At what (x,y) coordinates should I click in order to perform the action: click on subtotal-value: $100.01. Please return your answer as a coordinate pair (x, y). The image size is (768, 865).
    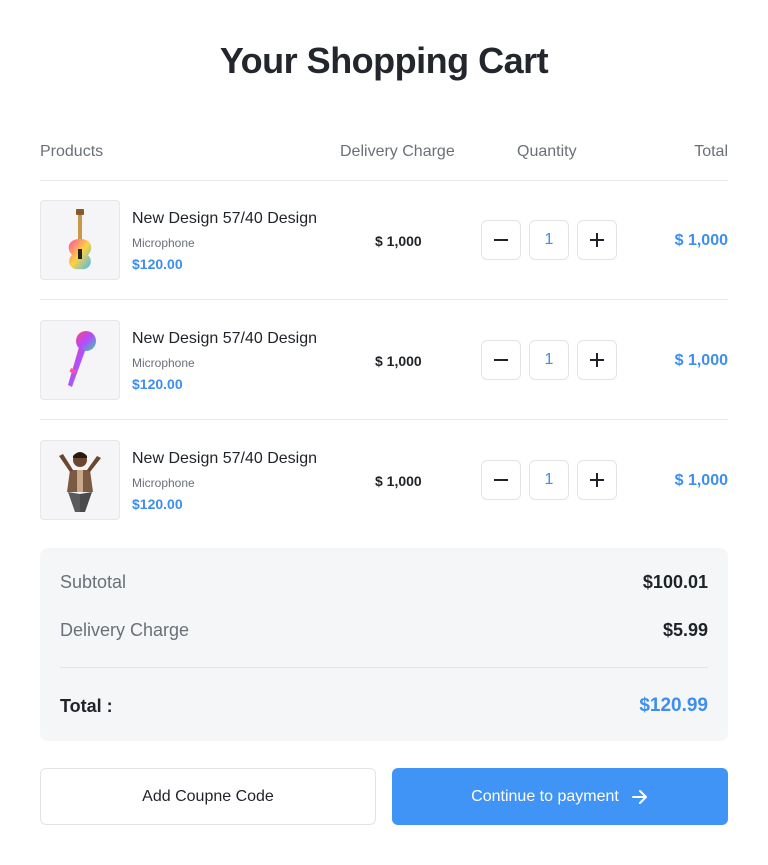
    Looking at the image, I should click on (675, 582).